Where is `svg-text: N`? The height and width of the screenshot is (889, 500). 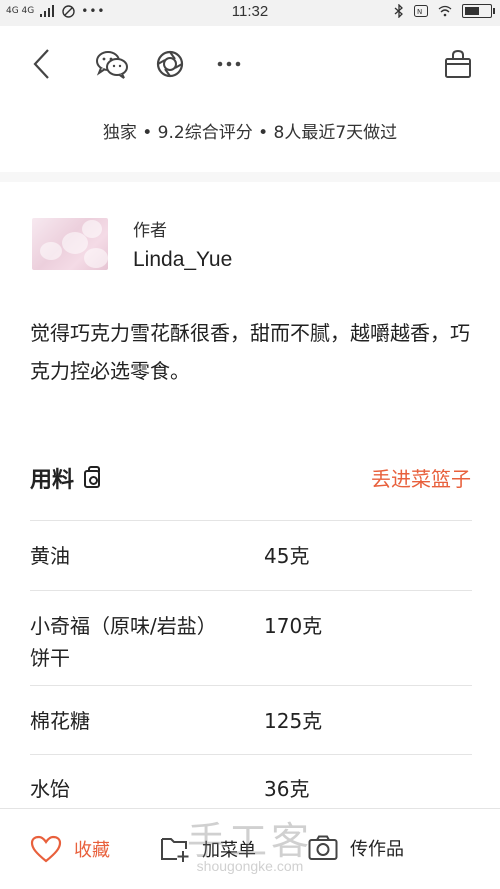 svg-text: N is located at coordinates (419, 12).